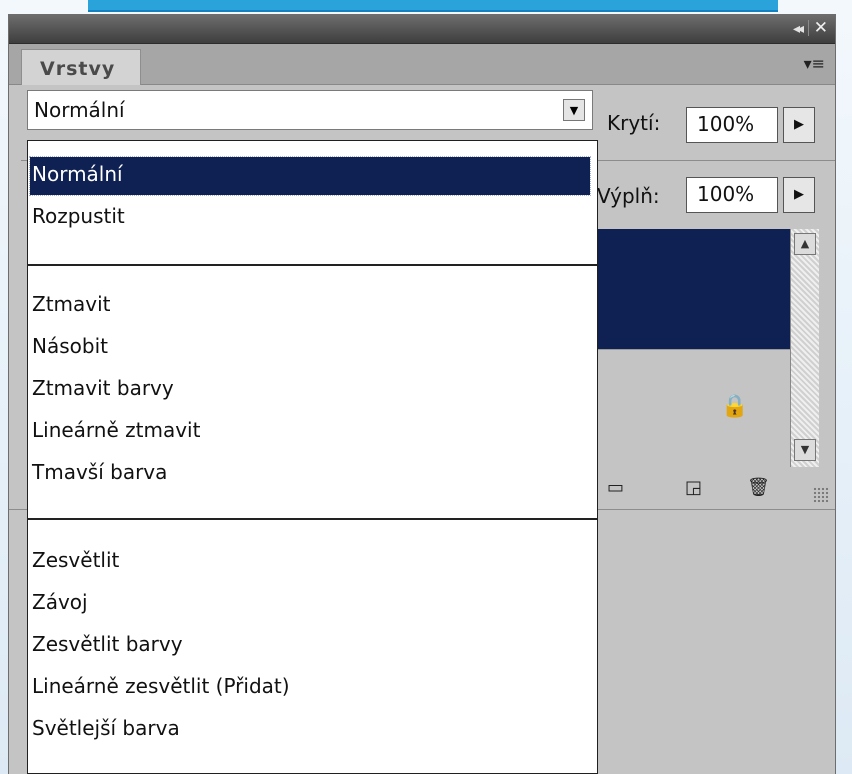 Image resolution: width=852 pixels, height=774 pixels. I want to click on blend-option: Zesvětlit, so click(310, 562).